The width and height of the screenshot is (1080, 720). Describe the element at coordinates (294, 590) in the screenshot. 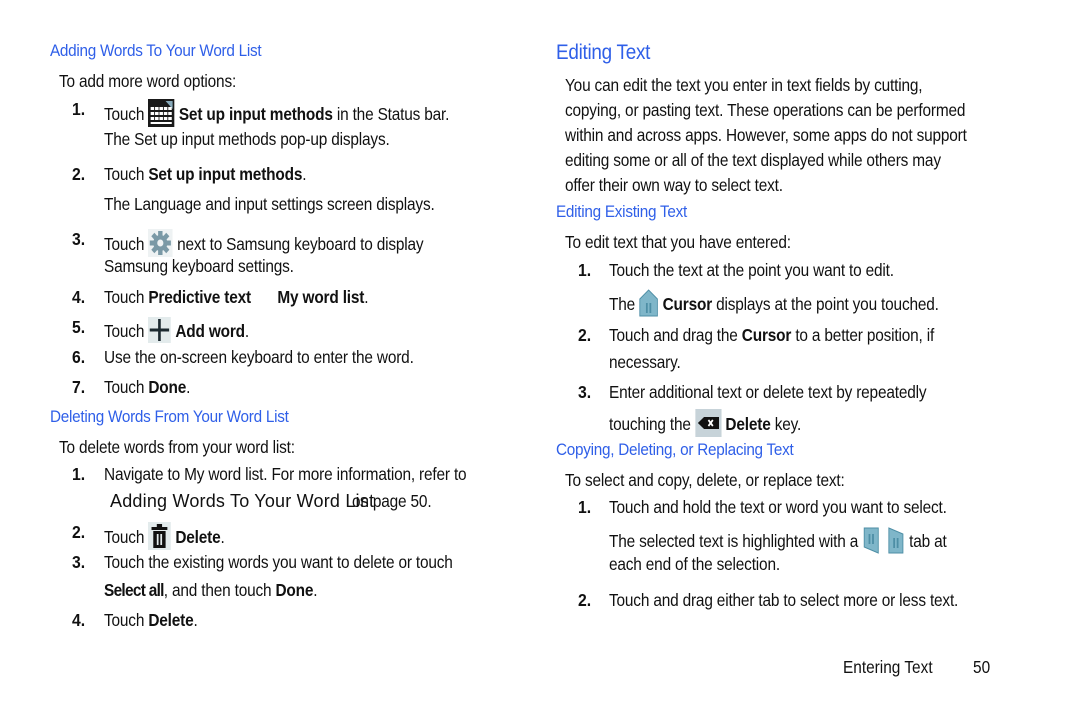

I see `step-bold-2: Done` at that location.